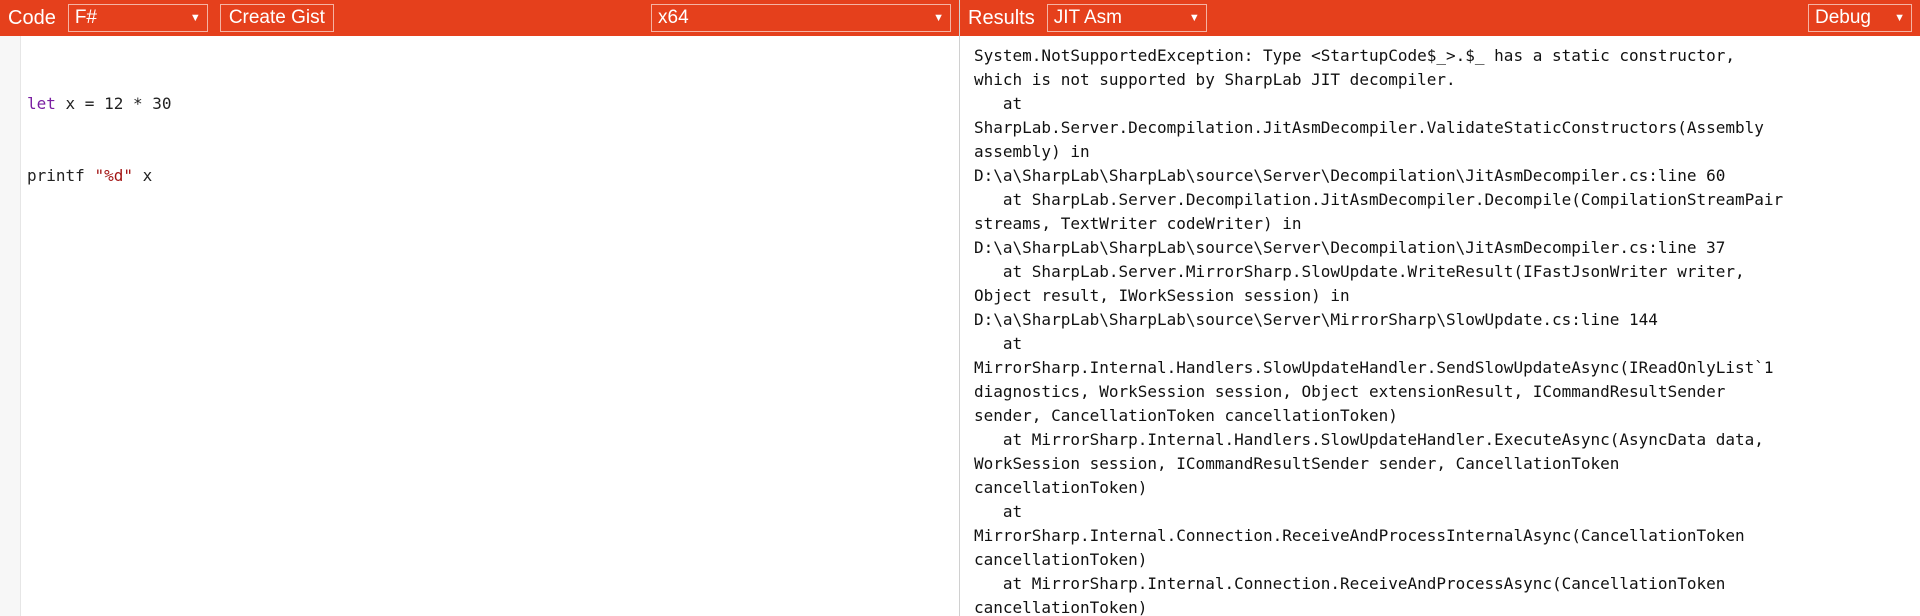 The image size is (1920, 616). Describe the element at coordinates (113, 103) in the screenshot. I see `code-text-segment: x = 12 * 30` at that location.